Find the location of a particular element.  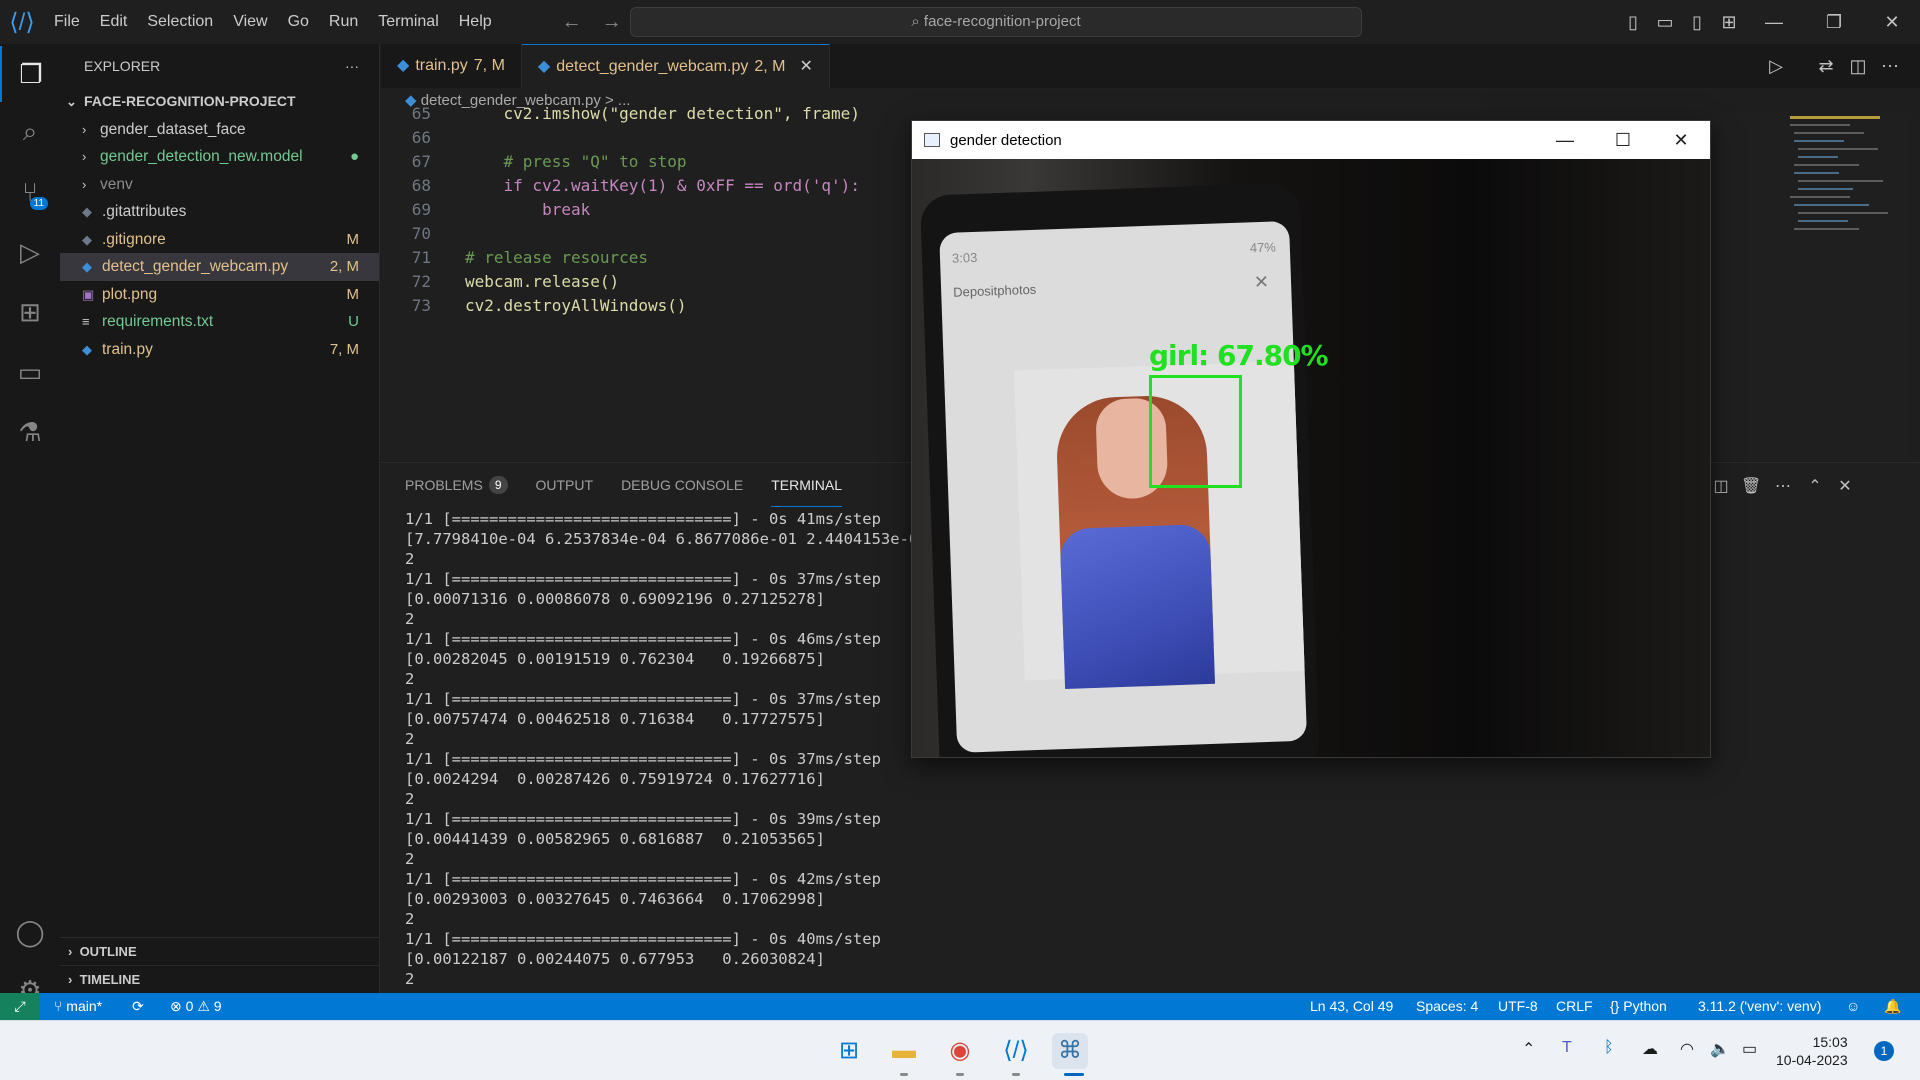

close-panel-icon: ✕ is located at coordinates (1845, 487).